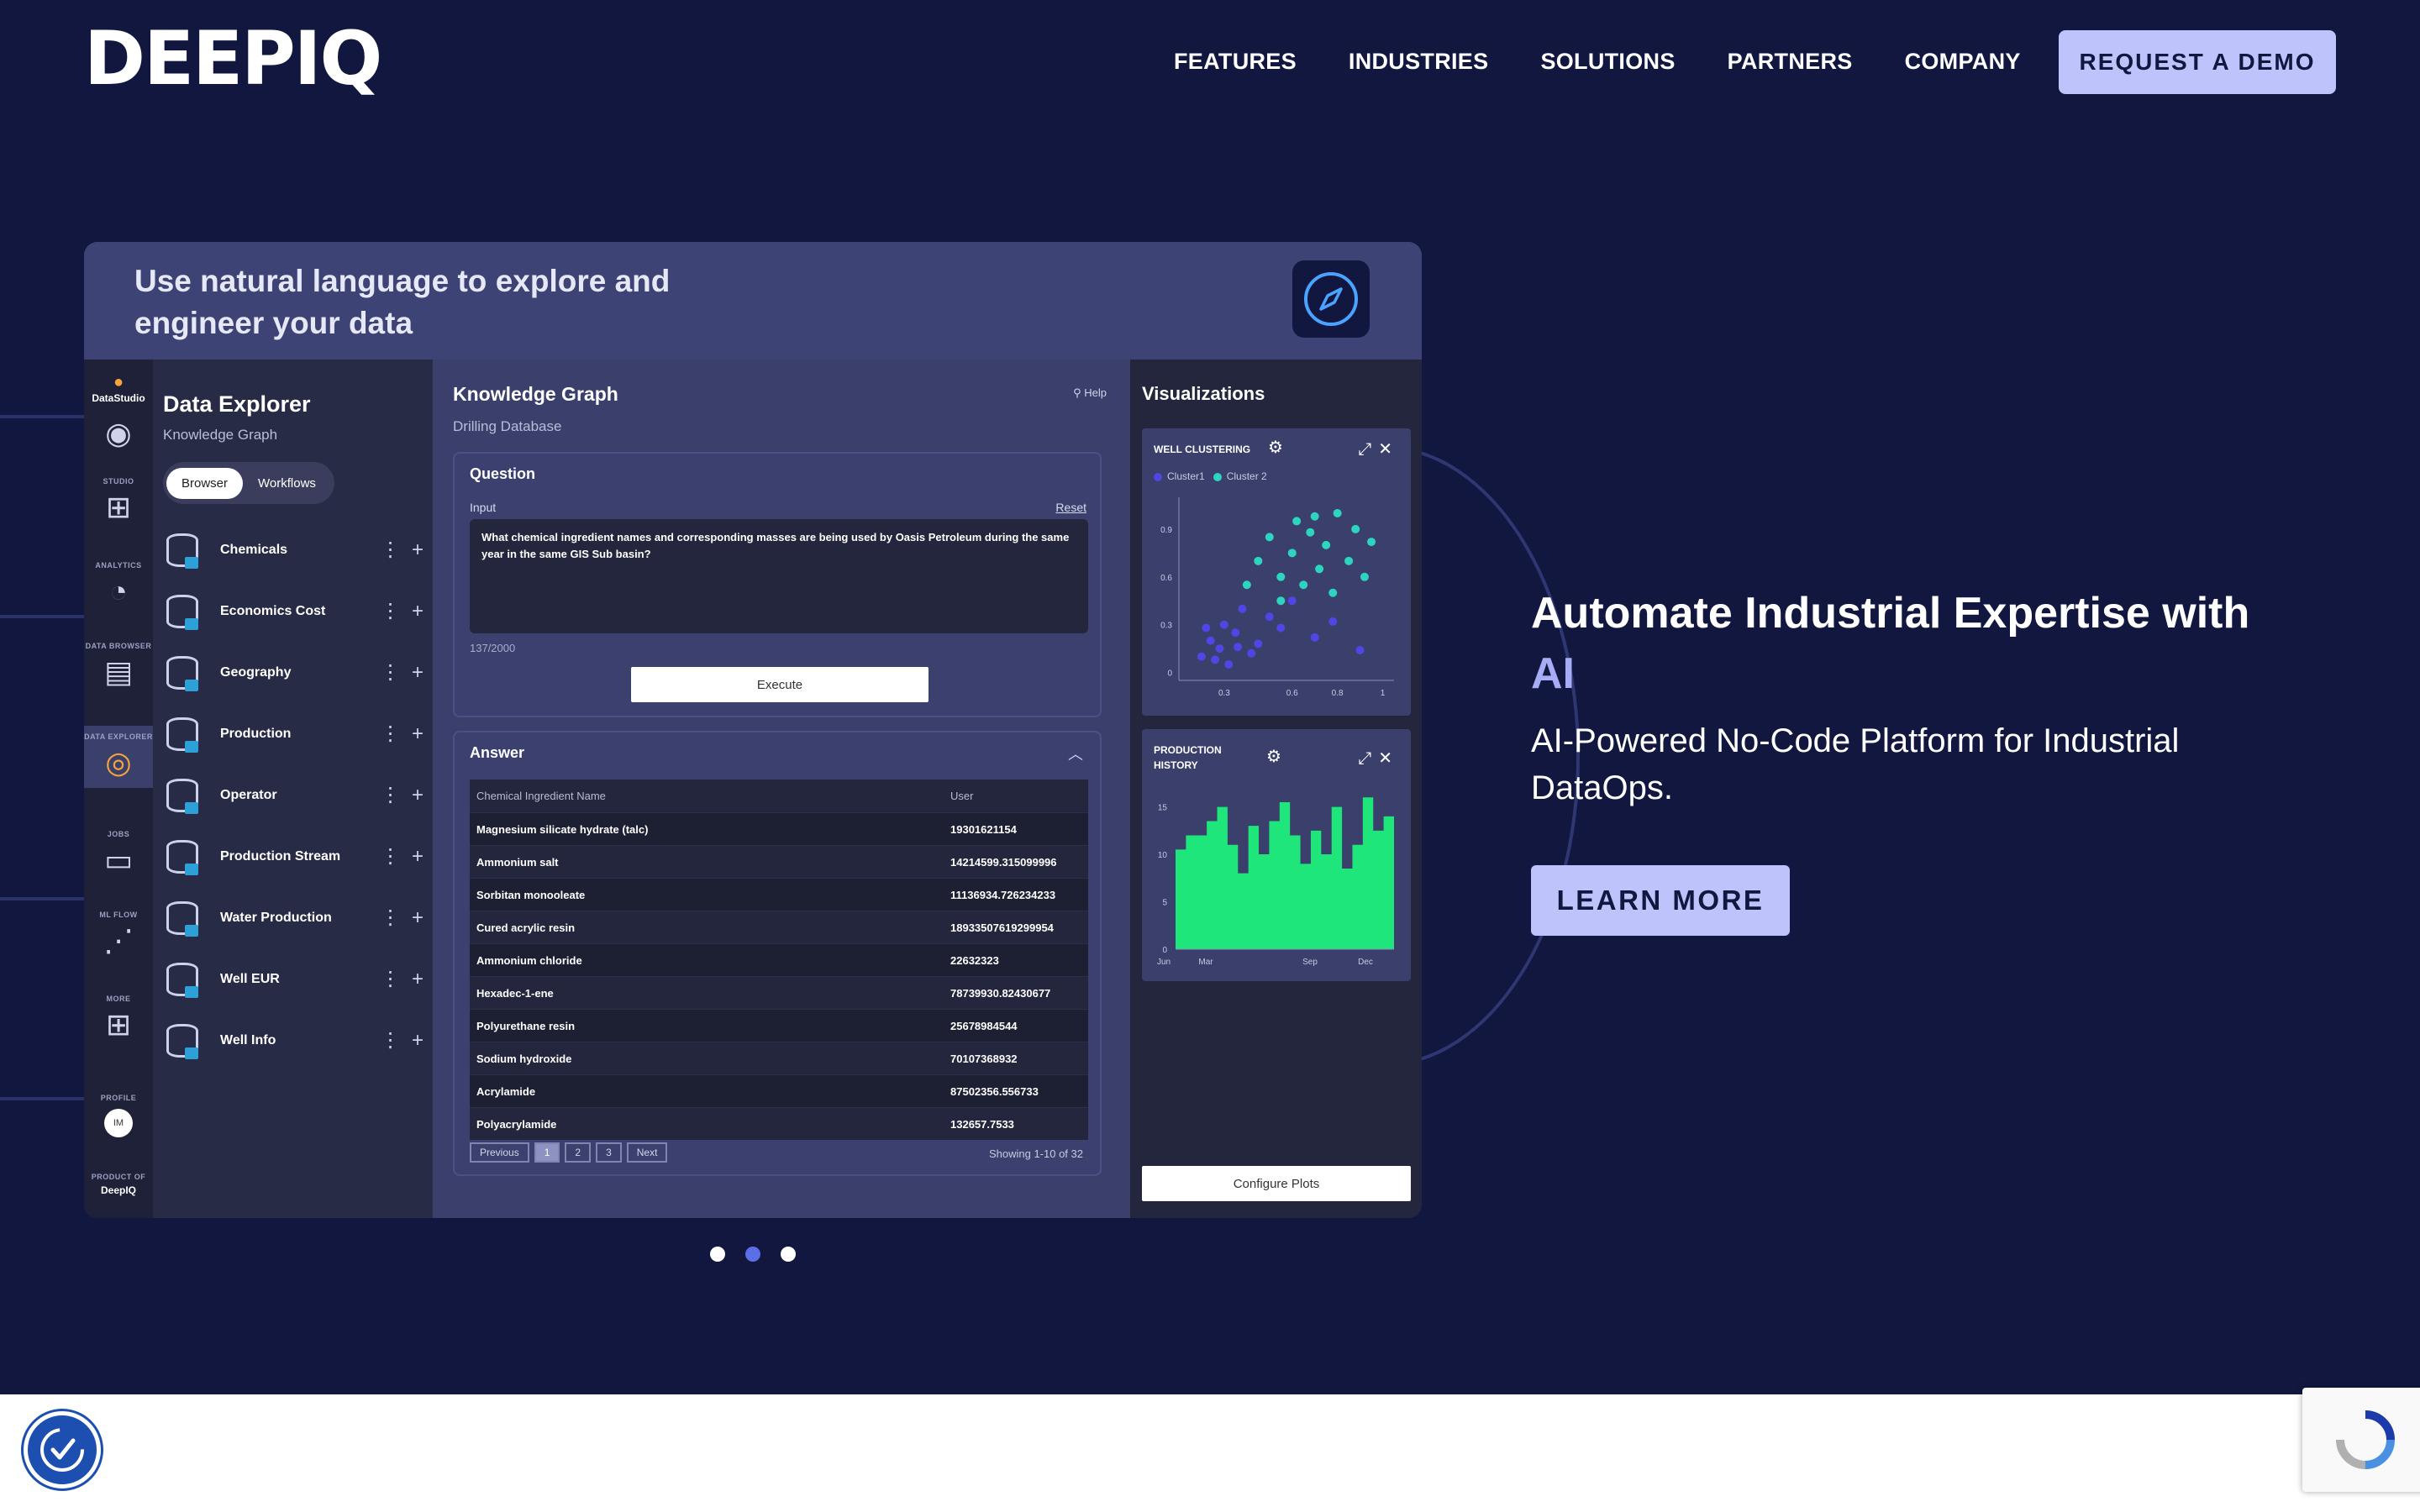 The height and width of the screenshot is (1512, 2420). What do you see at coordinates (118, 860) in the screenshot?
I see `briefcase-icon: ▭` at bounding box center [118, 860].